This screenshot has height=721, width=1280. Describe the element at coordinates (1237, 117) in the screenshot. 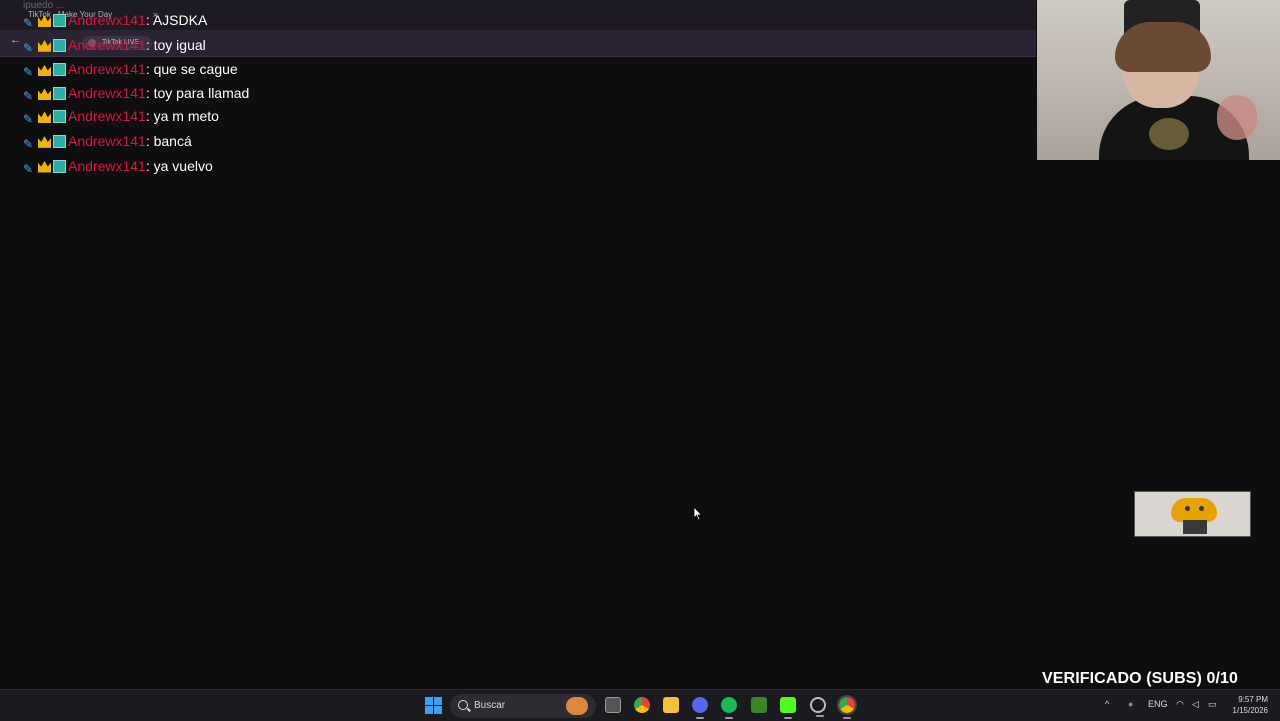

I see `webcam-person-hand` at that location.